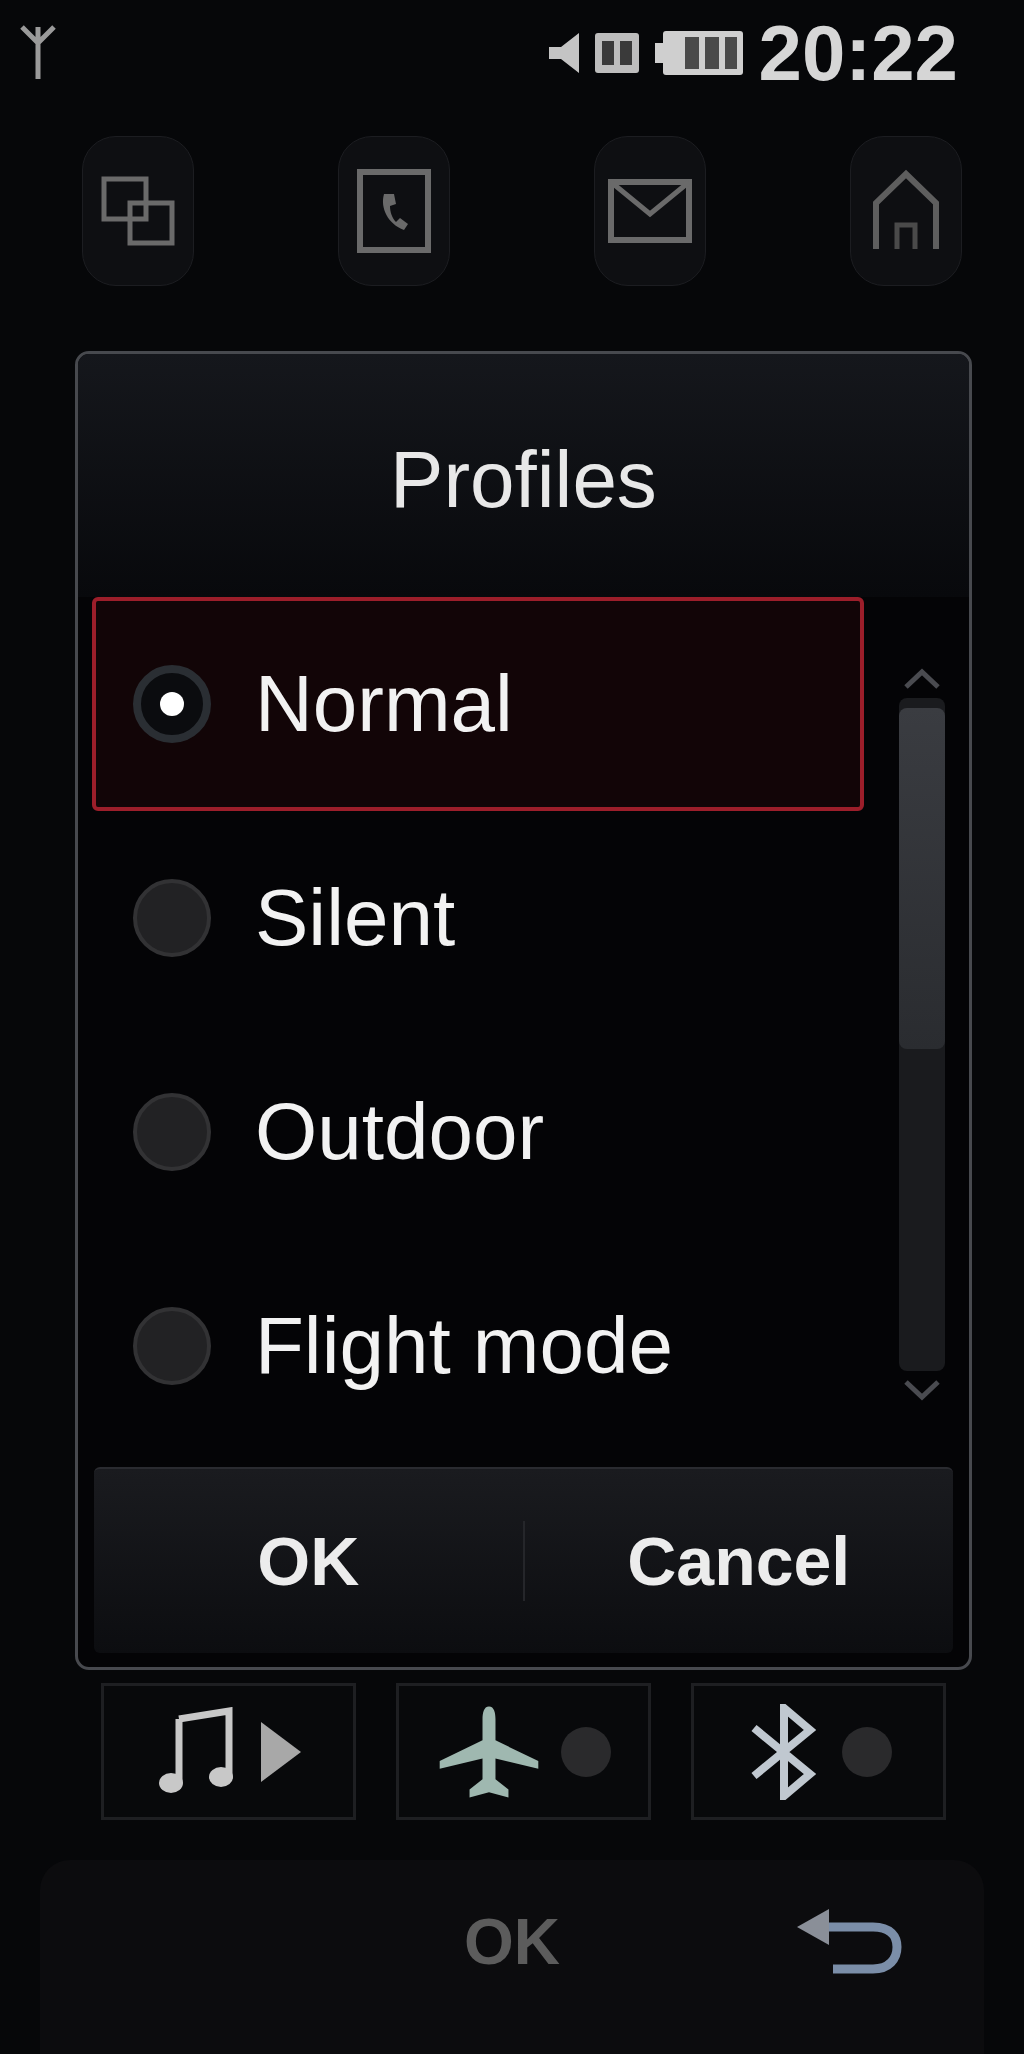  Describe the element at coordinates (280, 1751) in the screenshot. I see `play-icon` at that location.